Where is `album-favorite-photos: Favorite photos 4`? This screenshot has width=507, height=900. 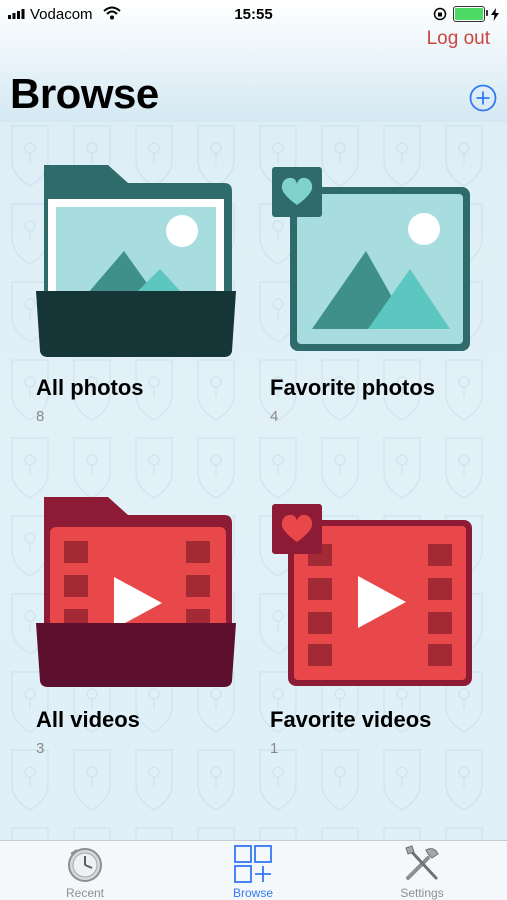 album-favorite-photos: Favorite photos 4 is located at coordinates (385, 297).